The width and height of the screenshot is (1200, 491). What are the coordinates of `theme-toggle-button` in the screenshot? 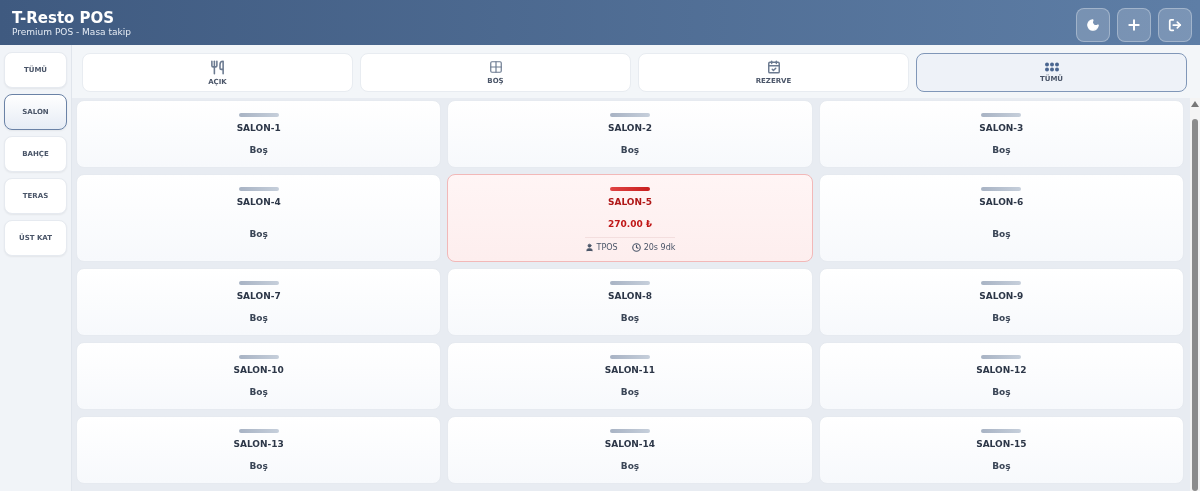 It's located at (1093, 24).